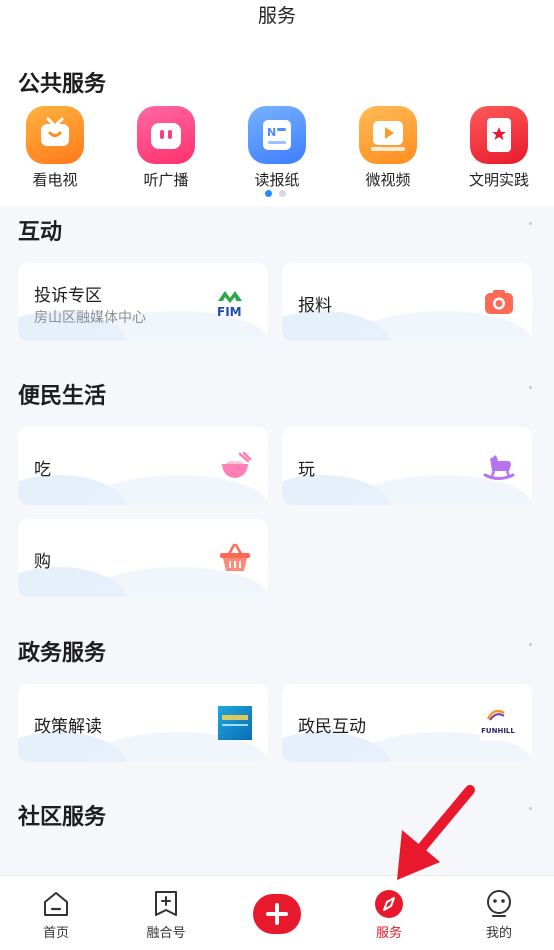 This screenshot has width=554, height=950. I want to click on public-item-civilization: 文明实践, so click(499, 148).